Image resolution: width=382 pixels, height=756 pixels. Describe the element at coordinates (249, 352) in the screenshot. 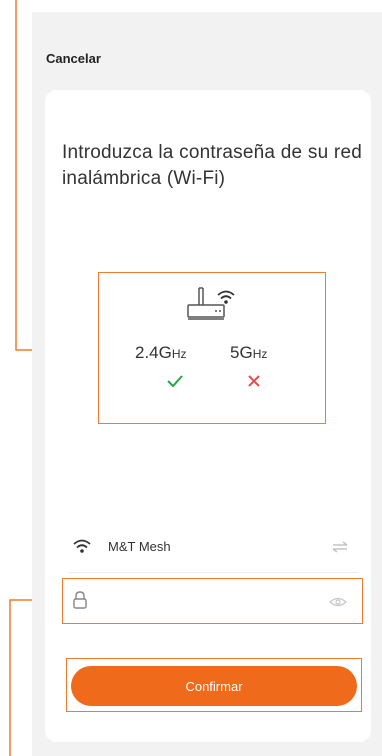

I see `band-5ghz-label: 5GHz` at that location.